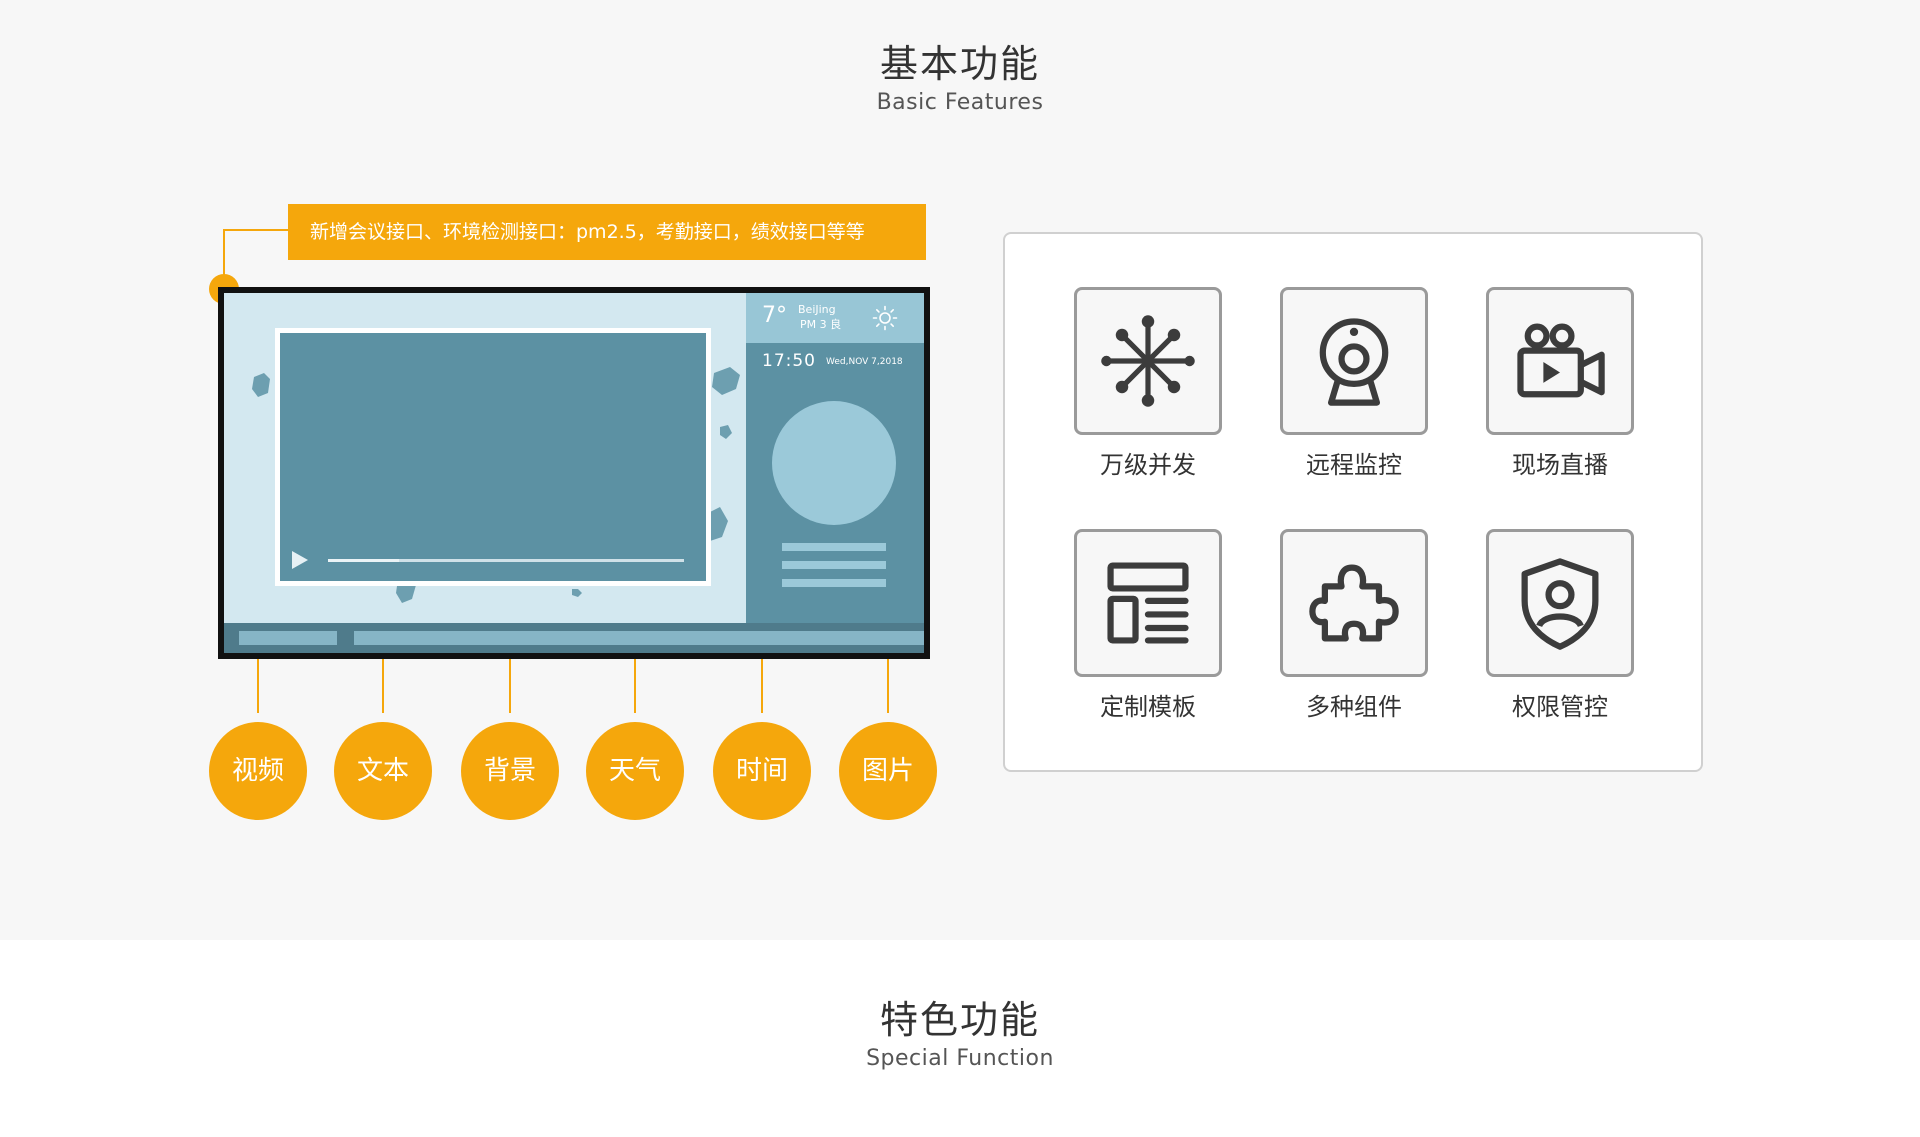 The image size is (1920, 1137). I want to click on clock-time: 17:50, so click(789, 361).